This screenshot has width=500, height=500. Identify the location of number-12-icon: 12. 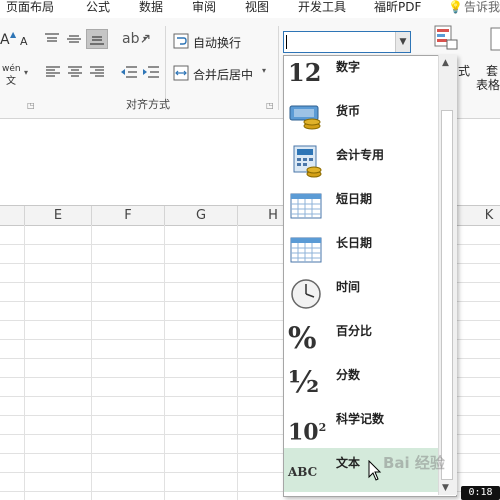
(305, 72).